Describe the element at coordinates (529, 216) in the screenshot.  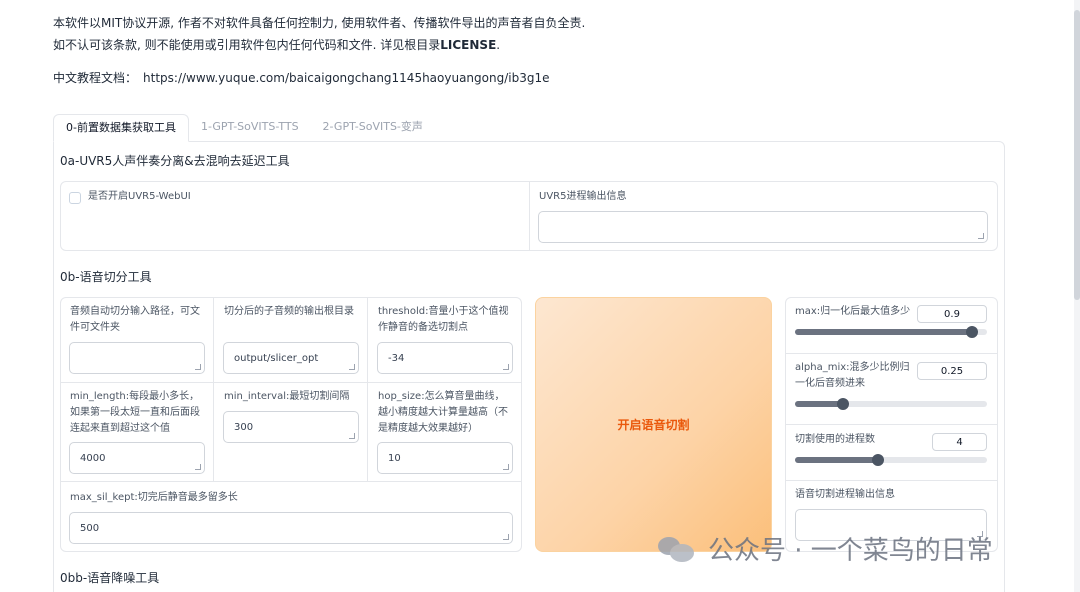
I see `uvr5-divider` at that location.